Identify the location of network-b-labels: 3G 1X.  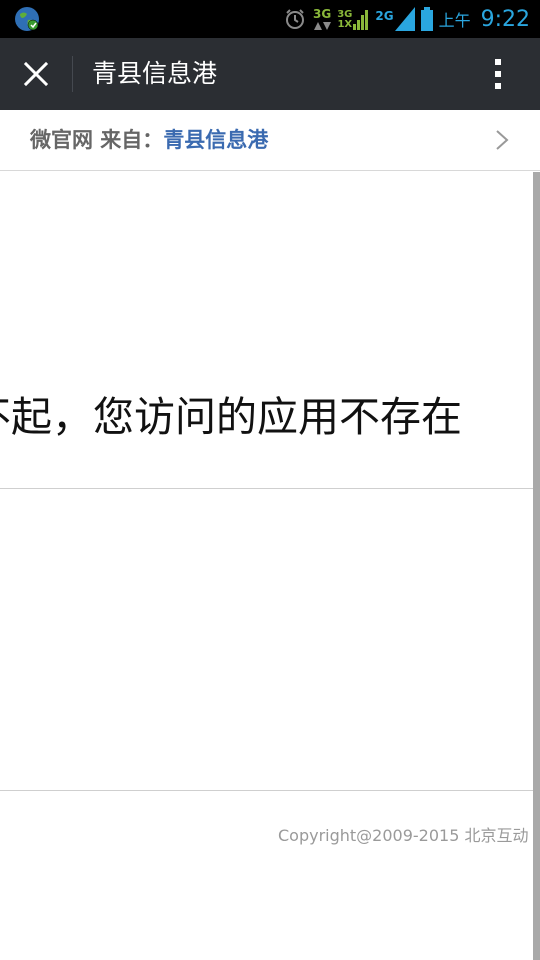
(344, 20).